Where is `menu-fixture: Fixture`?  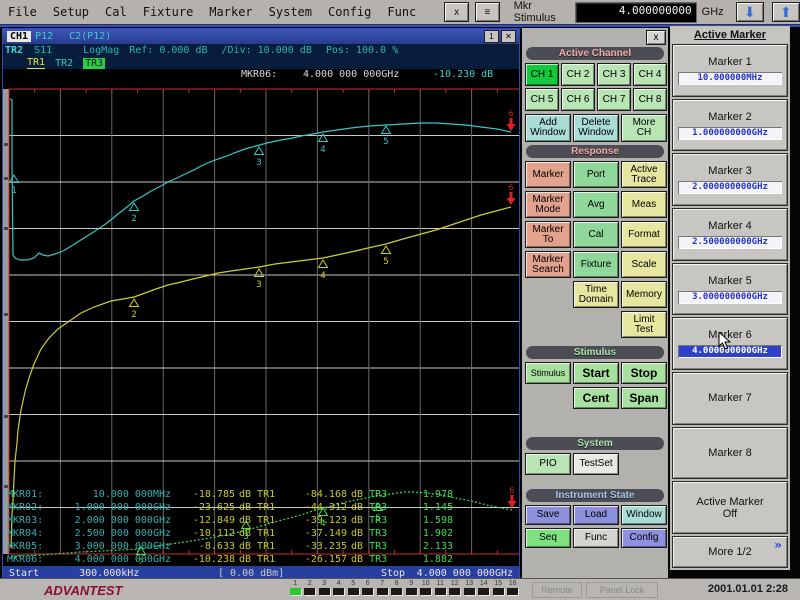 menu-fixture: Fixture is located at coordinates (168, 12).